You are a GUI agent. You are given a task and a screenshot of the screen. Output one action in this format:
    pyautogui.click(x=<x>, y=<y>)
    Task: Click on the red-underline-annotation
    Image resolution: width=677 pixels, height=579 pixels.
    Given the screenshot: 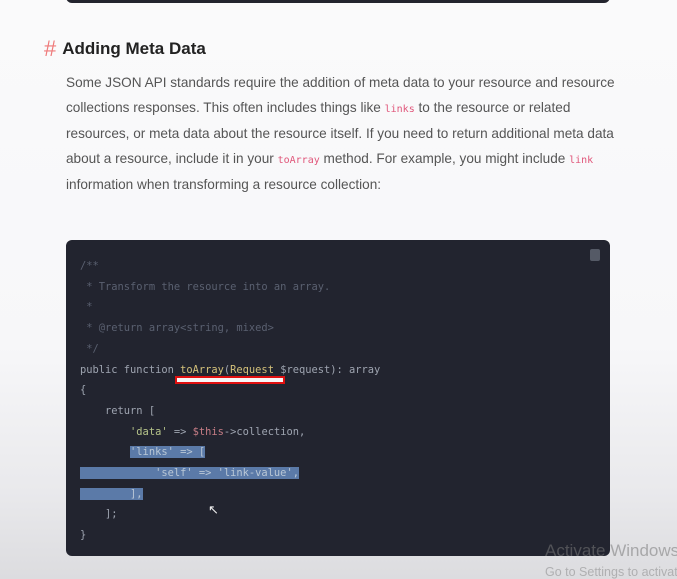 What is the action you would take?
    pyautogui.click(x=230, y=380)
    